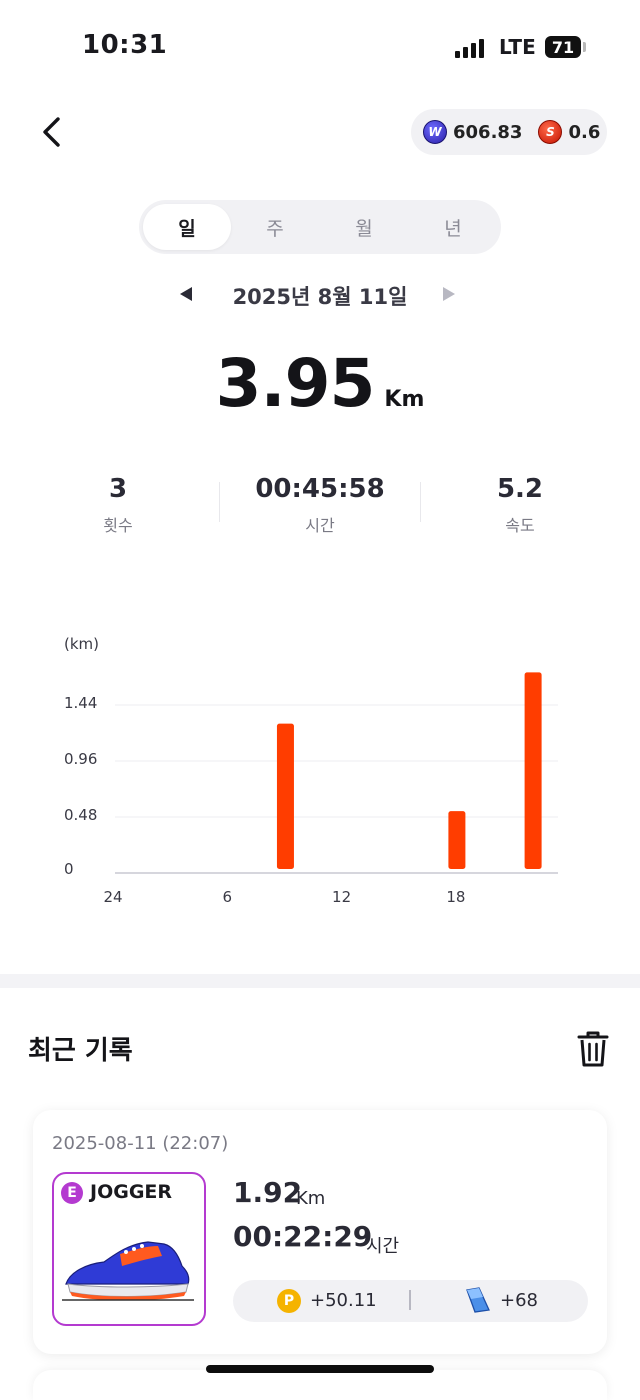 This screenshot has width=640, height=1400. What do you see at coordinates (81, 644) in the screenshot?
I see `chart-ylabel: (km)` at bounding box center [81, 644].